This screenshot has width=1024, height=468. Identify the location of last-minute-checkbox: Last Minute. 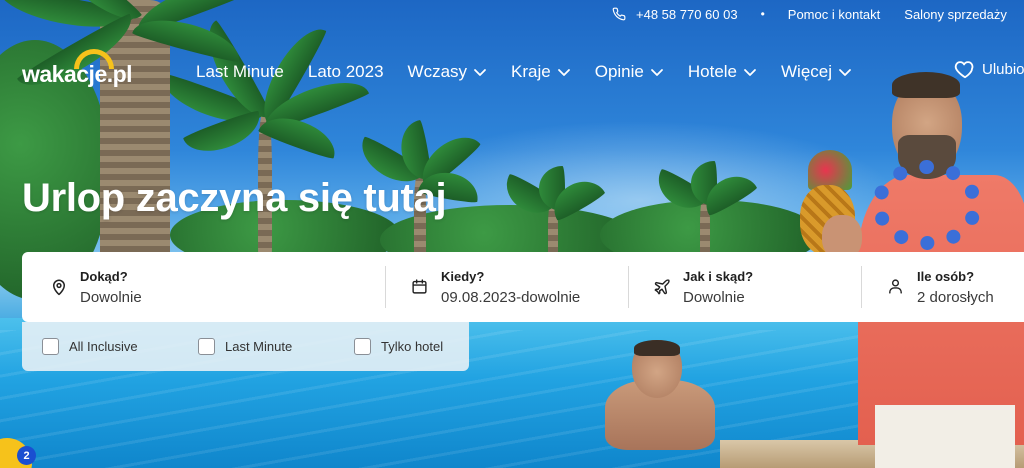
(276, 346).